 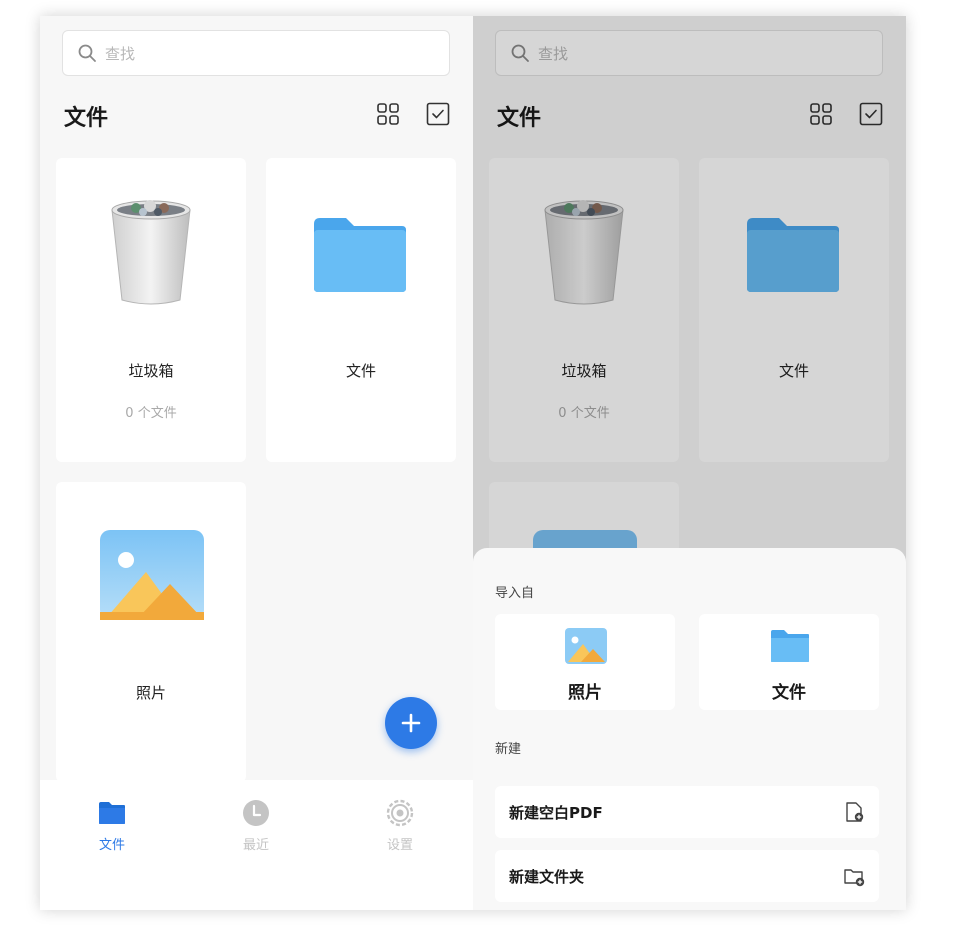 What do you see at coordinates (687, 812) in the screenshot?
I see `new-blank-pdf-button: 新建空白PDF` at bounding box center [687, 812].